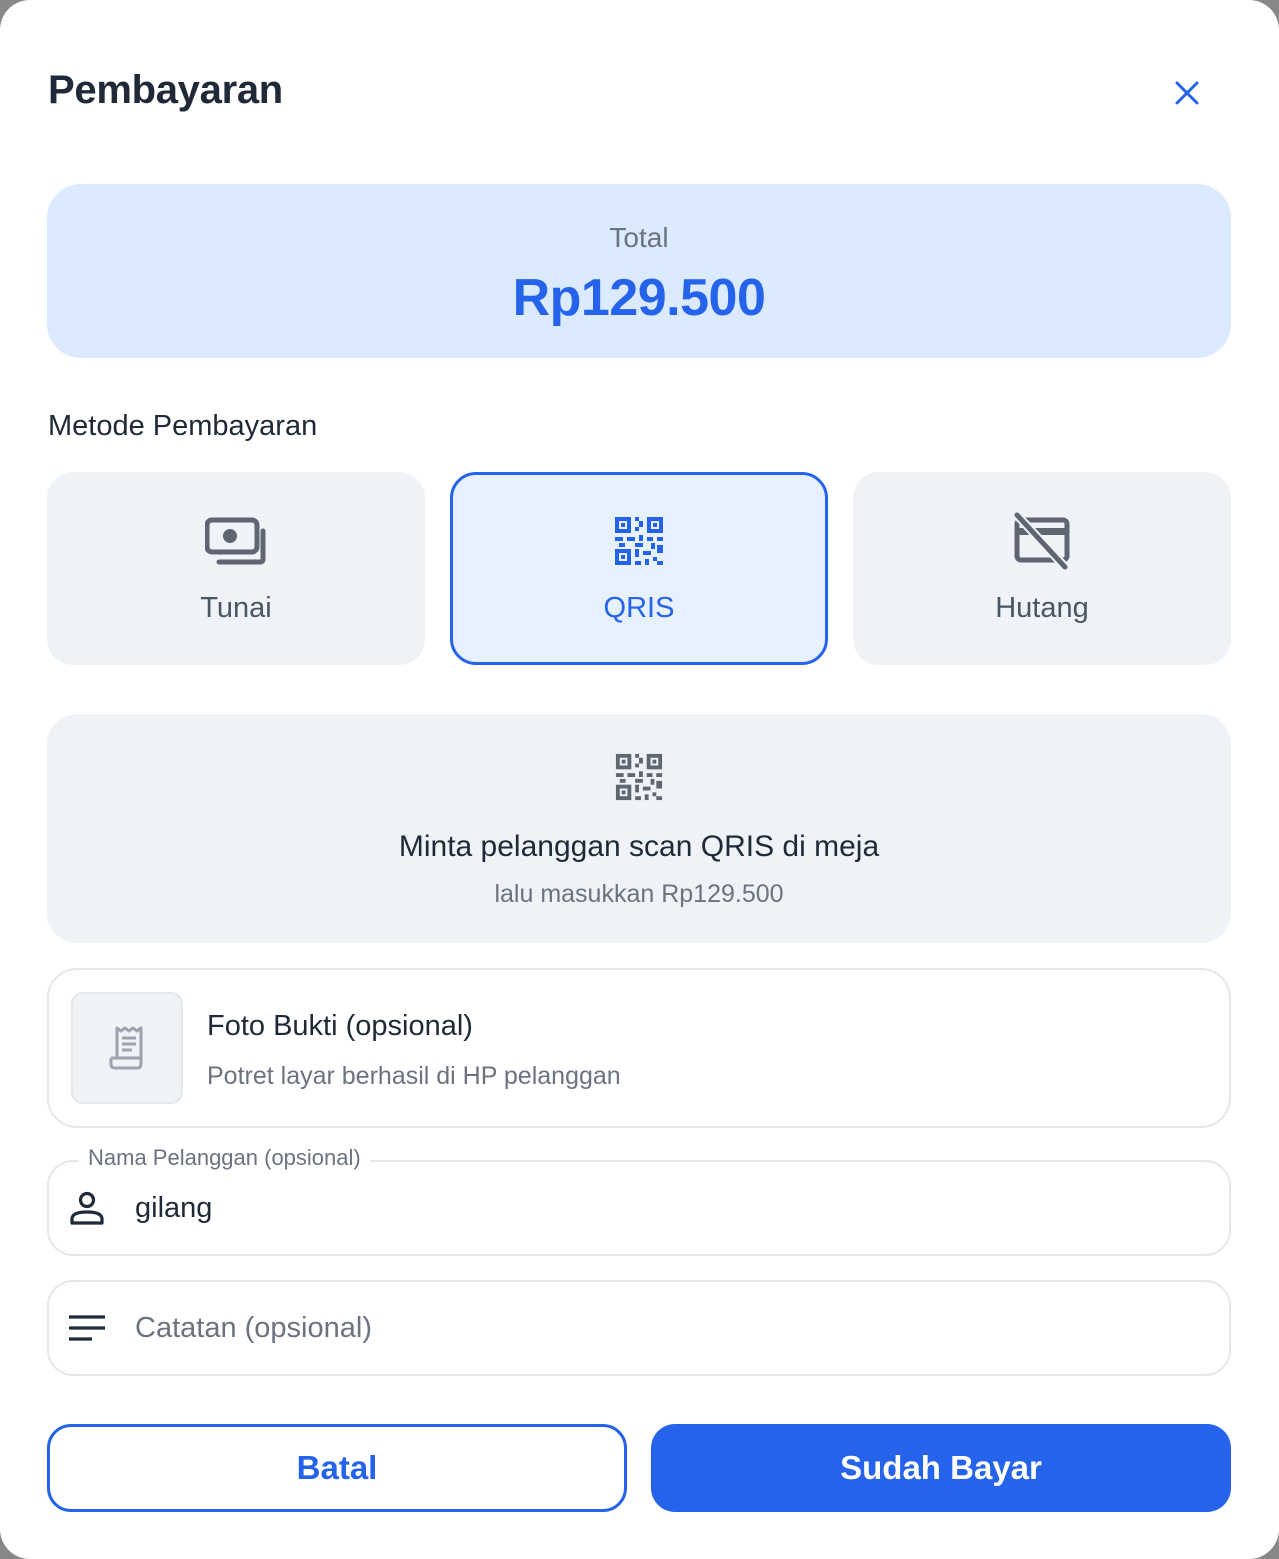 This screenshot has width=1279, height=1559. What do you see at coordinates (165, 90) in the screenshot?
I see `dialog-title: Pembayaran` at bounding box center [165, 90].